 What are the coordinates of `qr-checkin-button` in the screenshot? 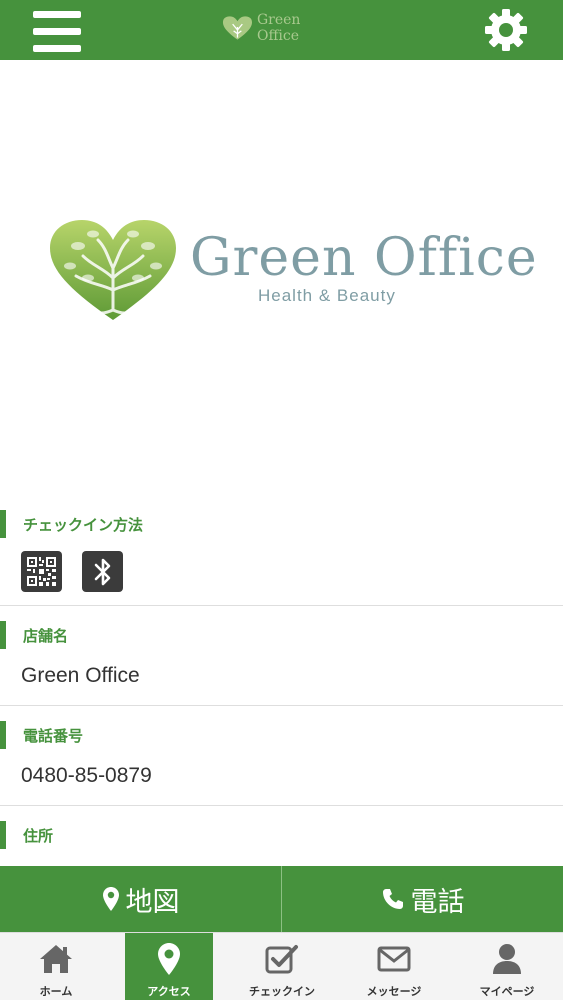 It's located at (41, 571).